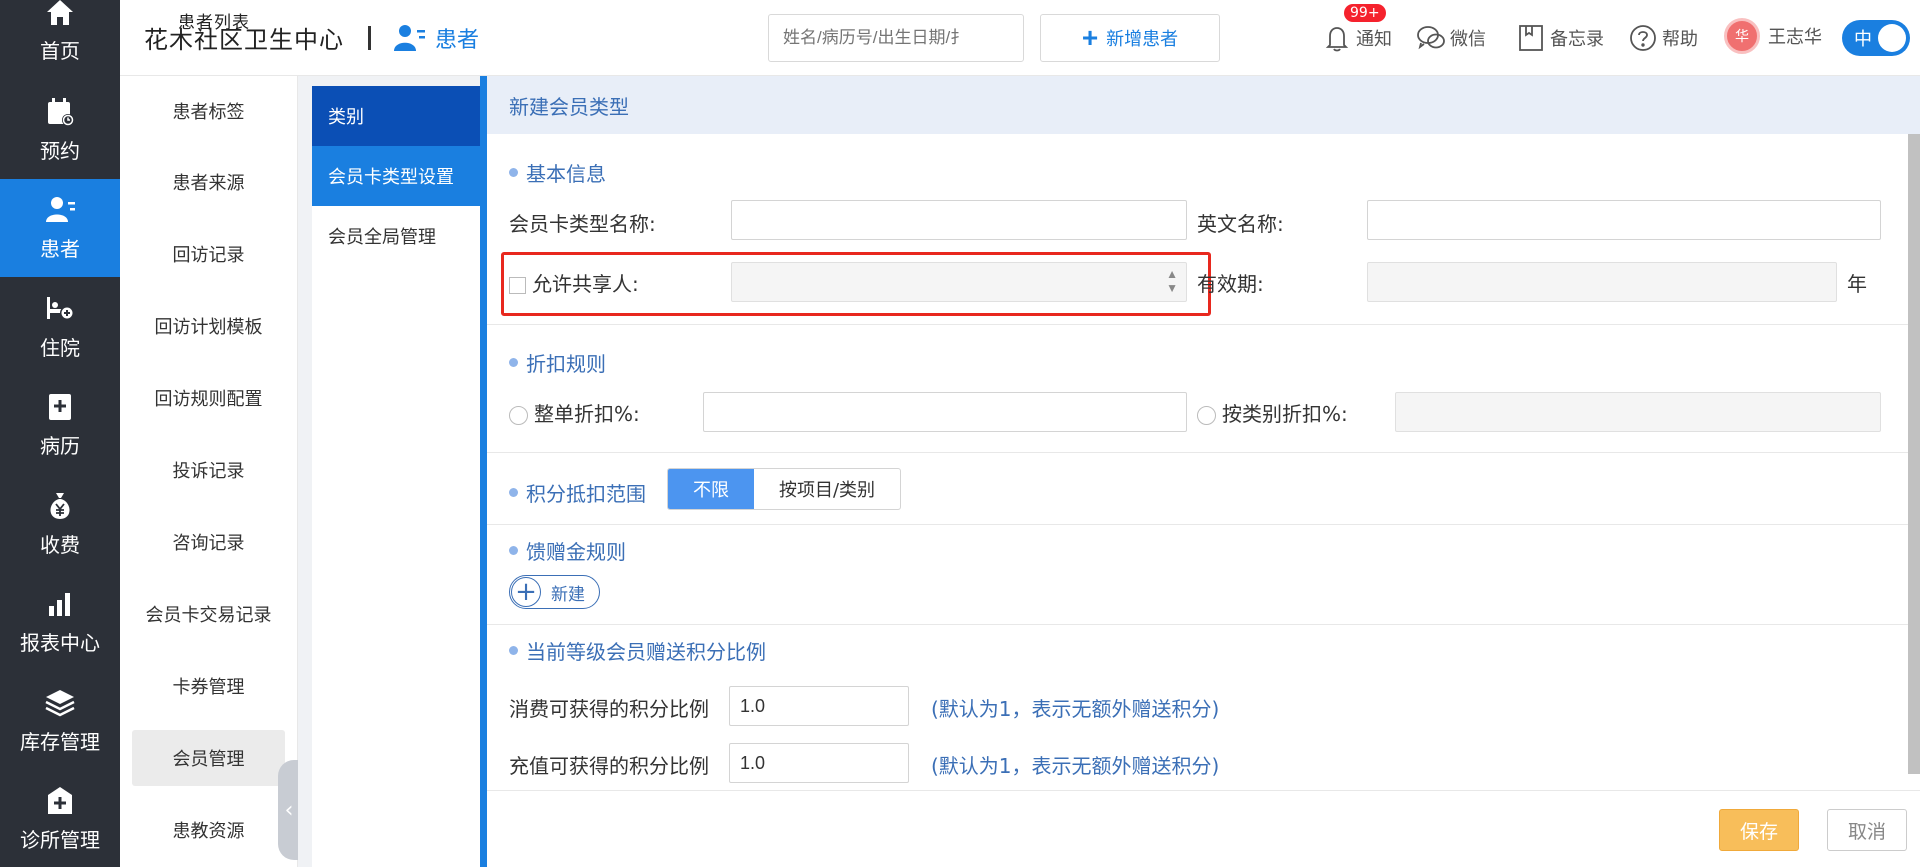 The width and height of the screenshot is (1920, 867). I want to click on main-nav: 首页 预约 患者 住院 病历 收费 报表中心 库存管理 诊所管理, so click(60, 433).